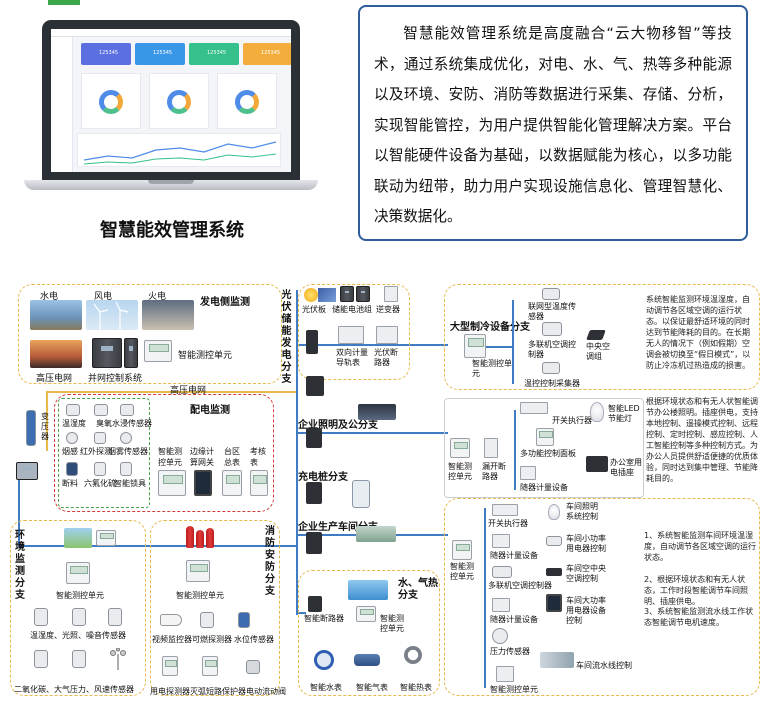 Image resolution: width=770 pixels, height=706 pixels. What do you see at coordinates (100, 469) in the screenshot?
I see `sf6-sensor-icon` at bounding box center [100, 469].